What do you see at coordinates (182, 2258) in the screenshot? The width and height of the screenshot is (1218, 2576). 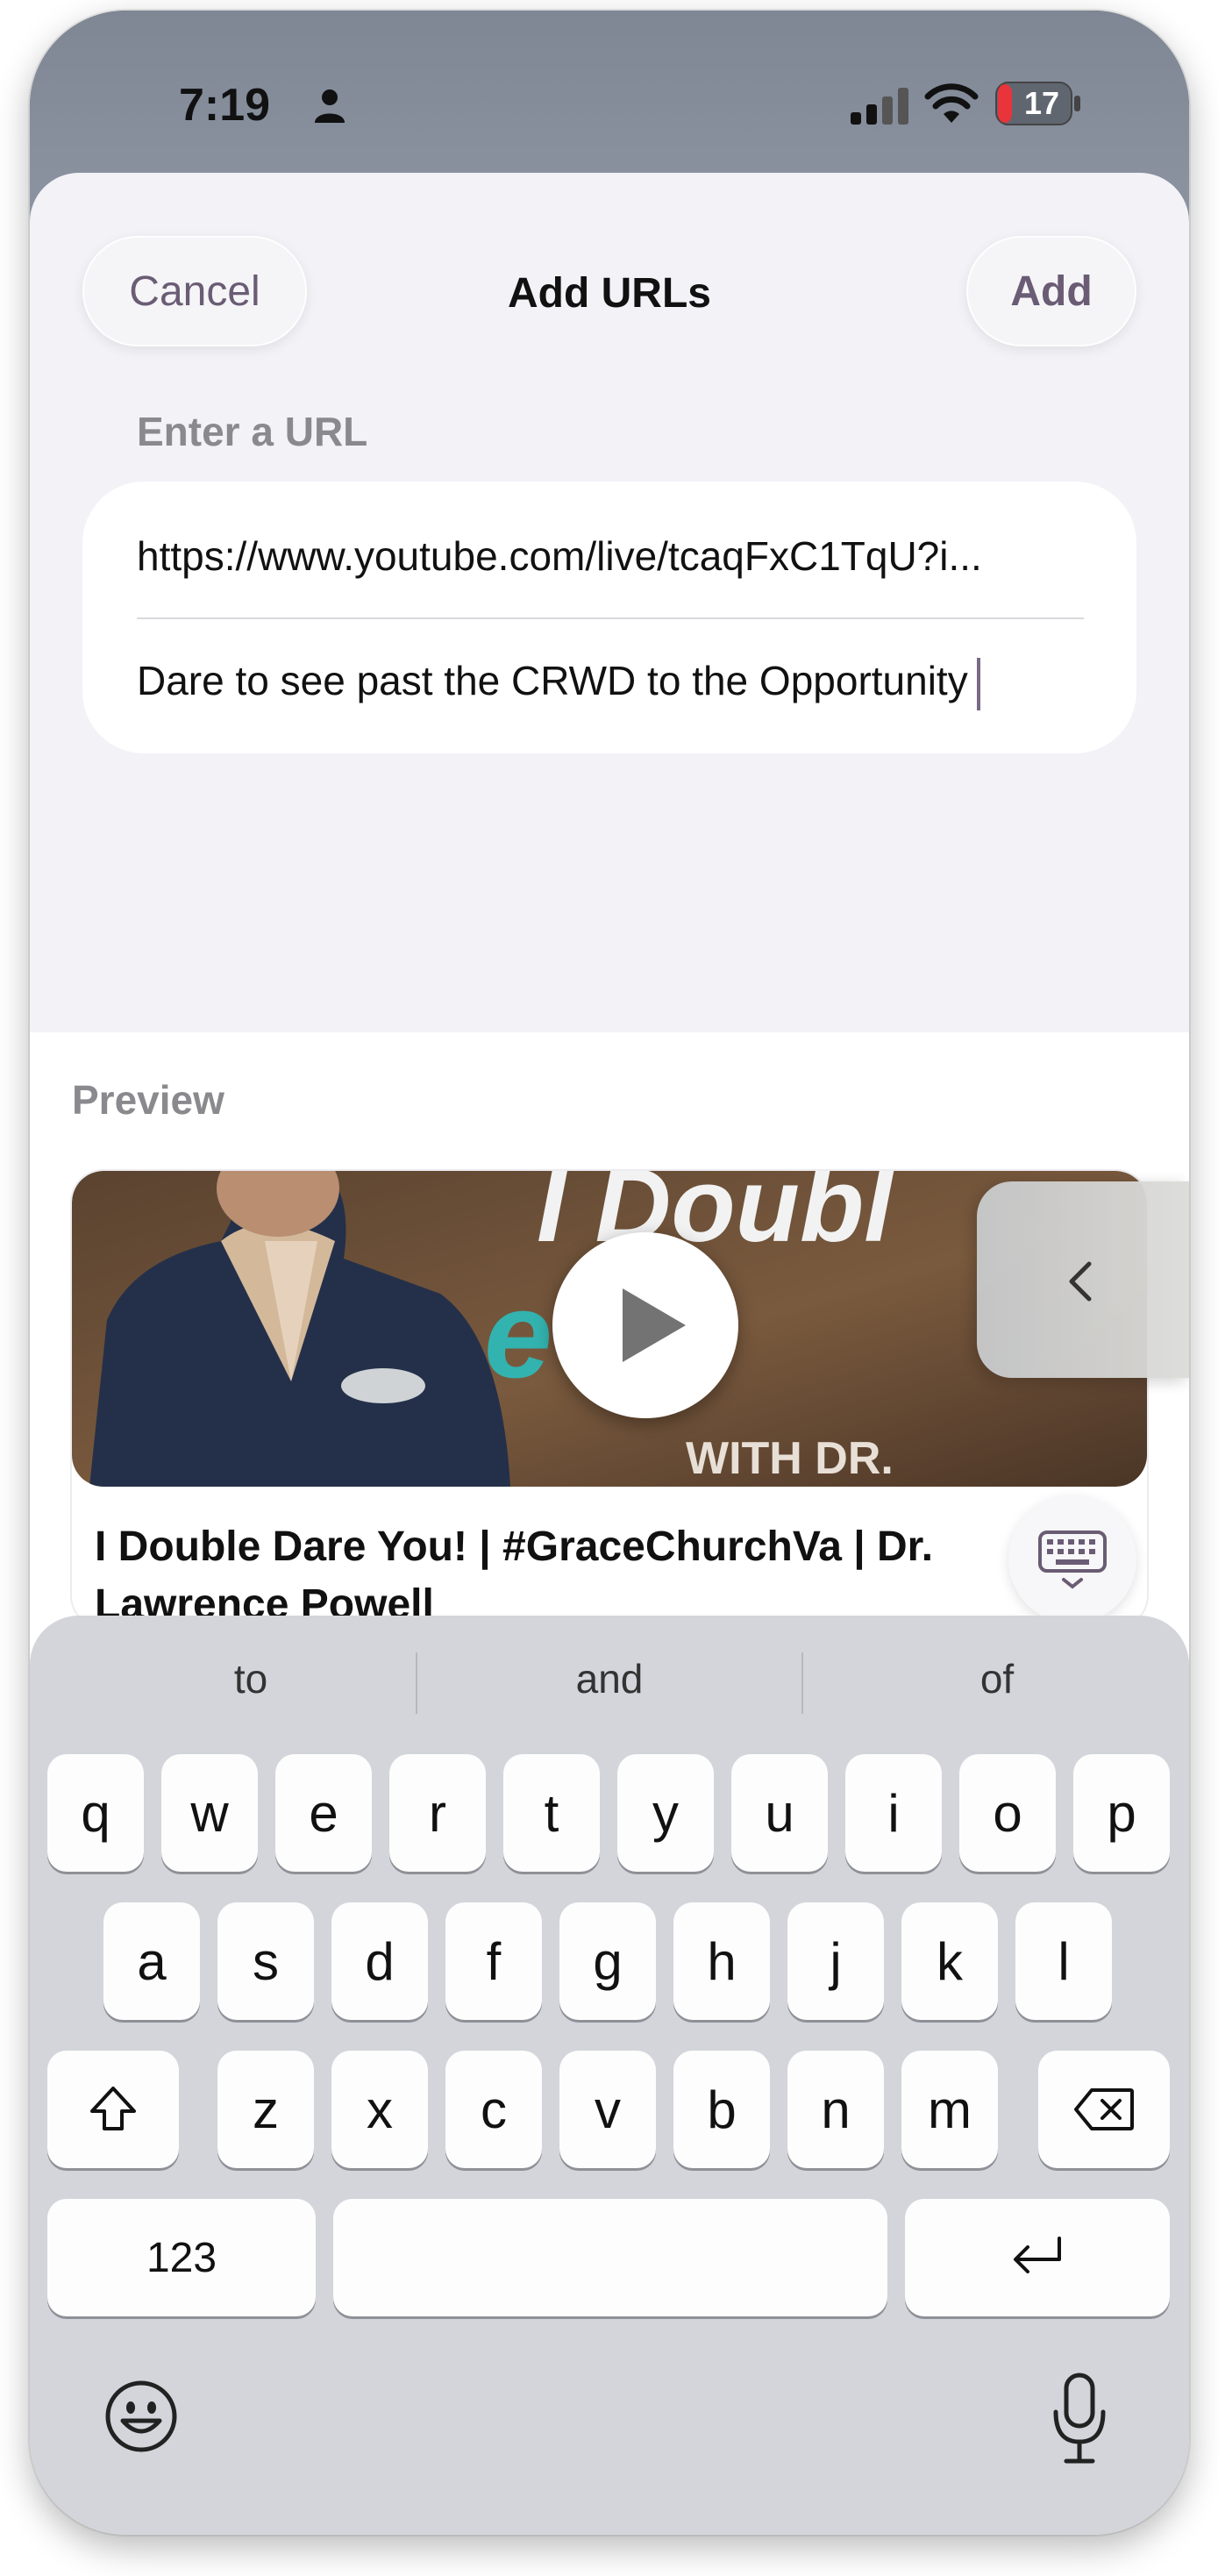 I see `numbers-key: 123` at bounding box center [182, 2258].